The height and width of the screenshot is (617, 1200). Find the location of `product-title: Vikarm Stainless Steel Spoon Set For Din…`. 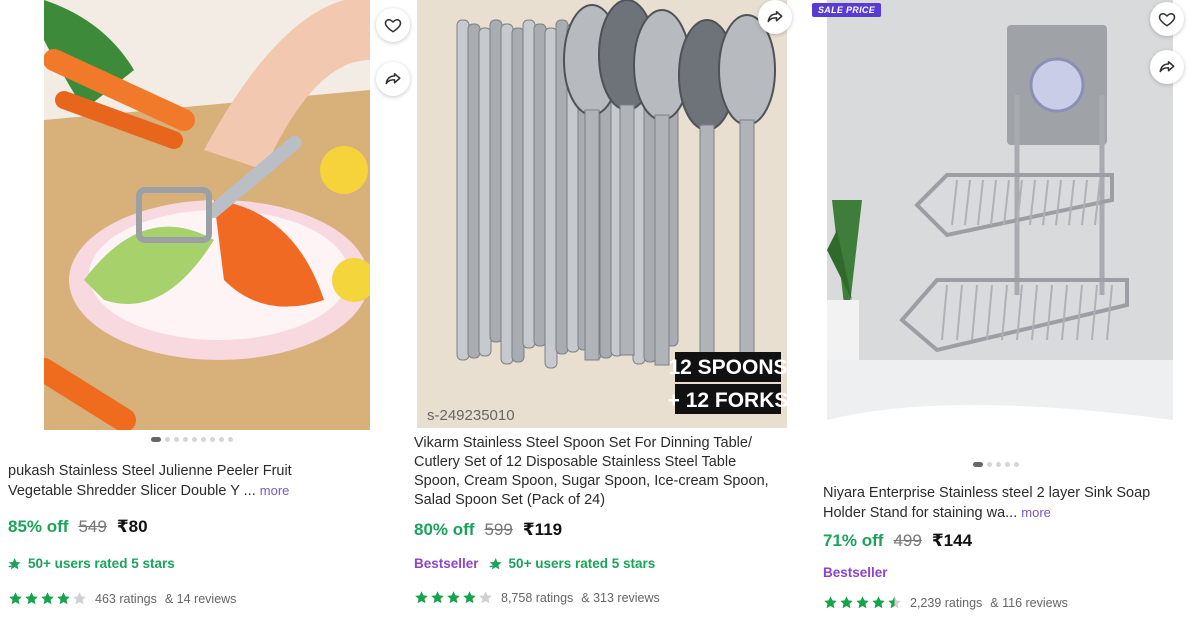

product-title: Vikarm Stainless Steel Spoon Set For Din… is located at coordinates (609, 472).